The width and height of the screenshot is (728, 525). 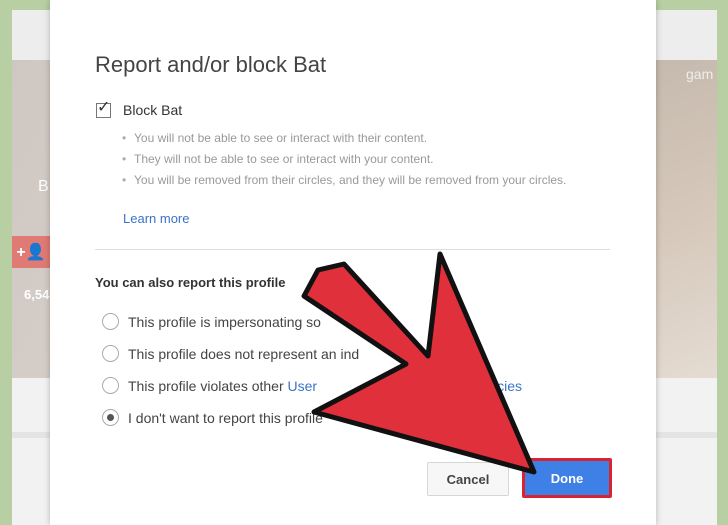 I want to click on option-label: This profile does not represent an ind, so click(x=244, y=353).